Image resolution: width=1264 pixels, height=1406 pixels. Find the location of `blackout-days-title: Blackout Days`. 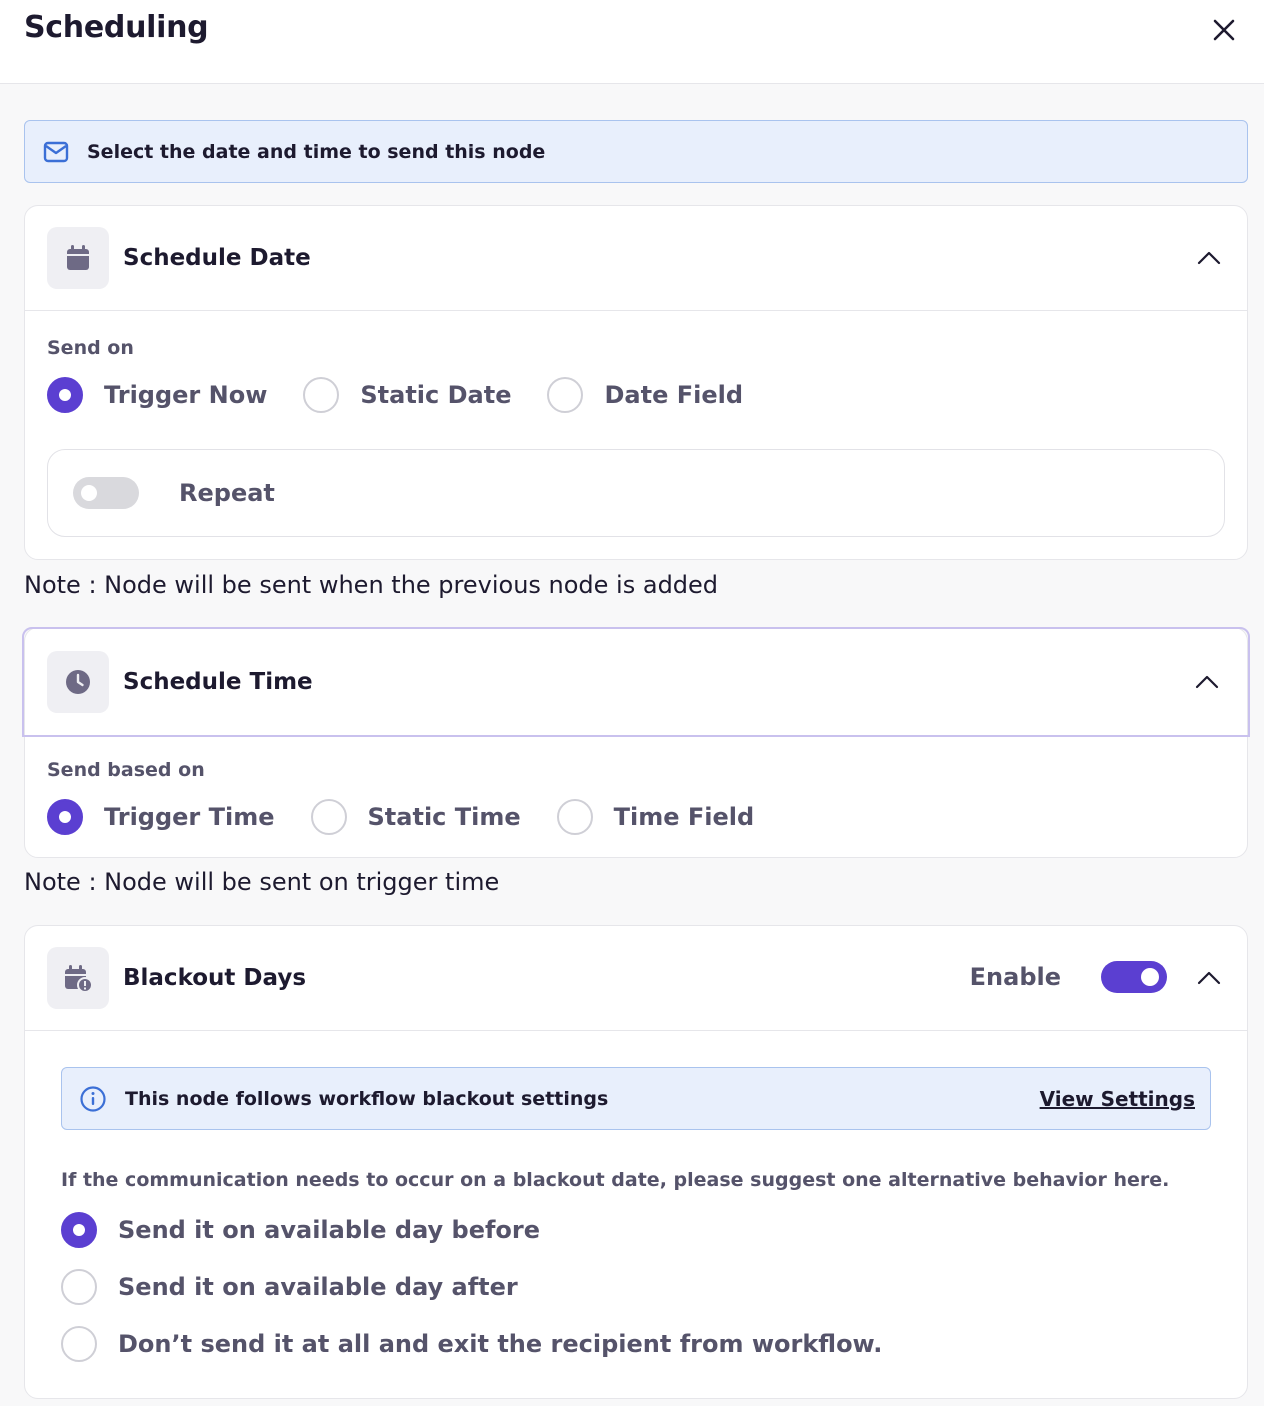

blackout-days-title: Blackout Days is located at coordinates (215, 978).